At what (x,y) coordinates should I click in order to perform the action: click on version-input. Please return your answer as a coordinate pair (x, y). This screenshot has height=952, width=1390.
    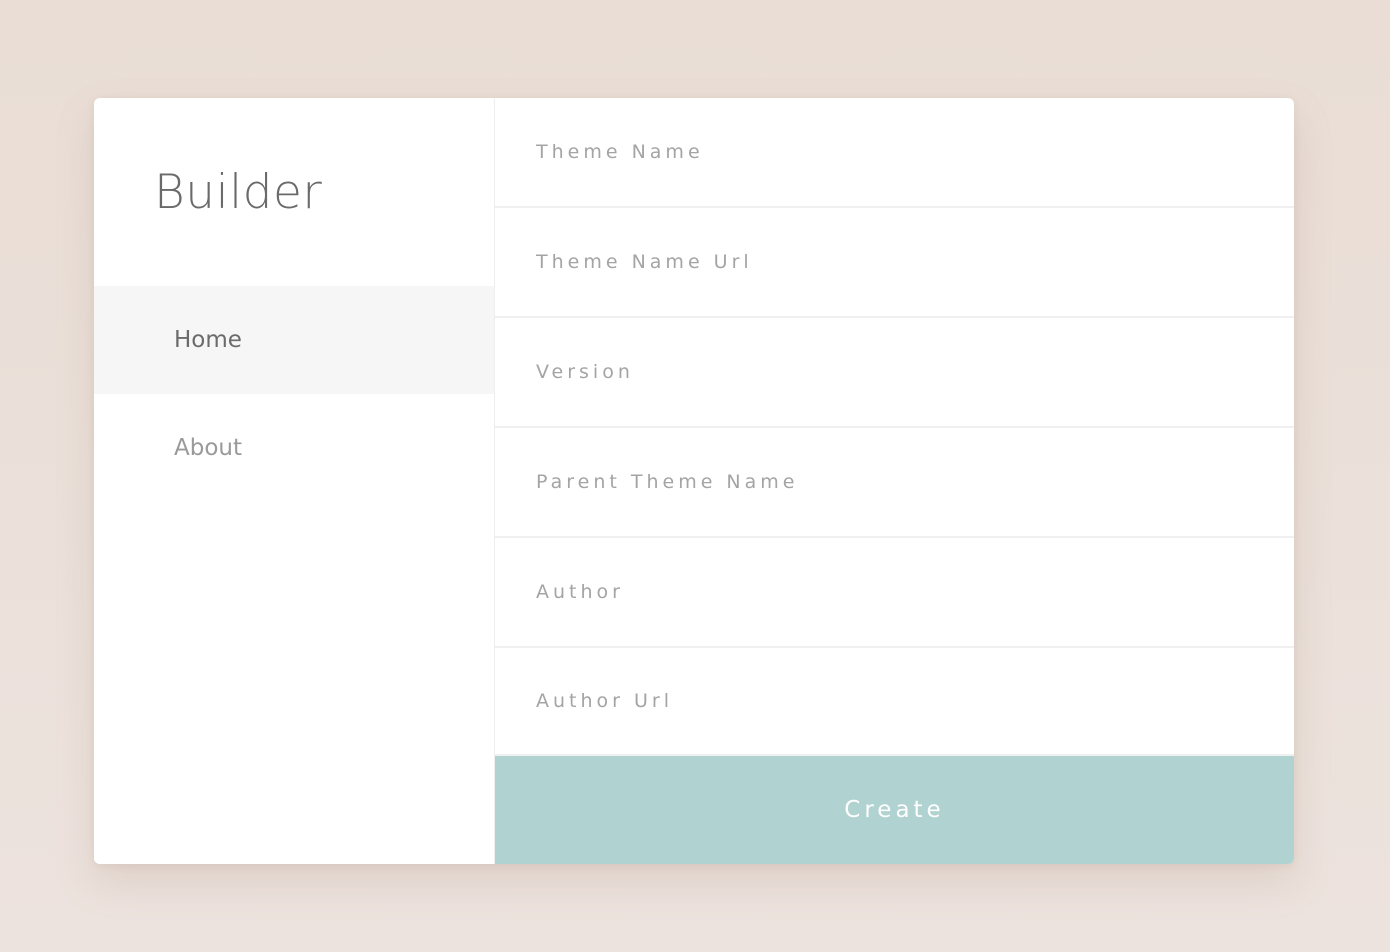
    Looking at the image, I should click on (894, 372).